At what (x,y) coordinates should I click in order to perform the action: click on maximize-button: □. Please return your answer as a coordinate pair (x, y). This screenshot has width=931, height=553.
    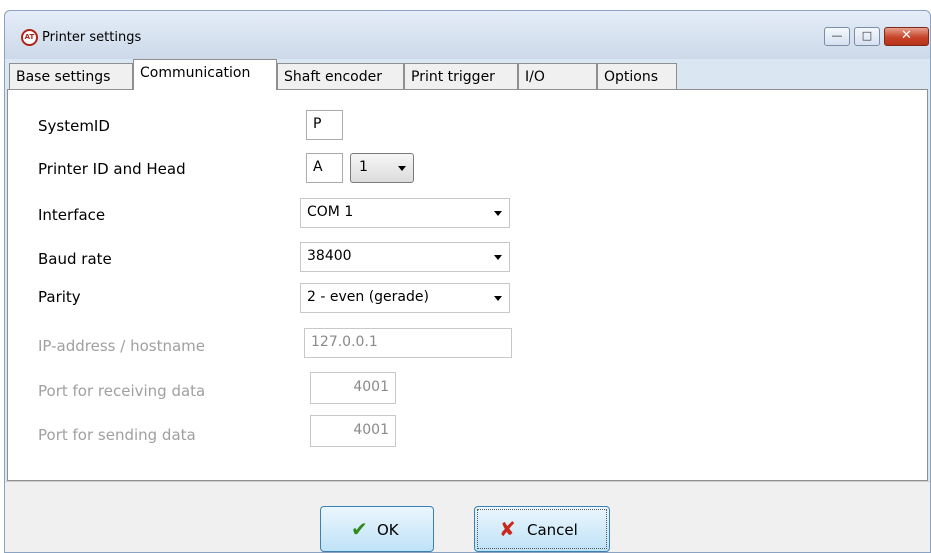
    Looking at the image, I should click on (867, 36).